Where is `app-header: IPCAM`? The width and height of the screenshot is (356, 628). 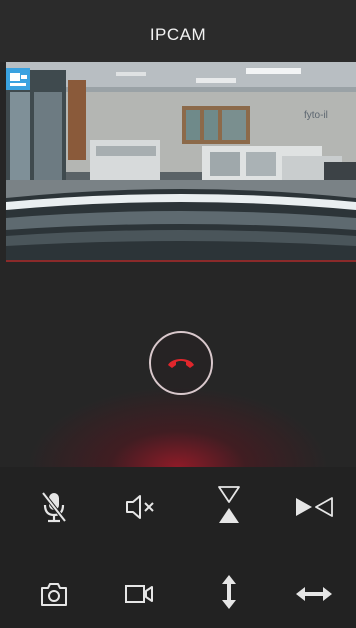 app-header: IPCAM is located at coordinates (178, 31).